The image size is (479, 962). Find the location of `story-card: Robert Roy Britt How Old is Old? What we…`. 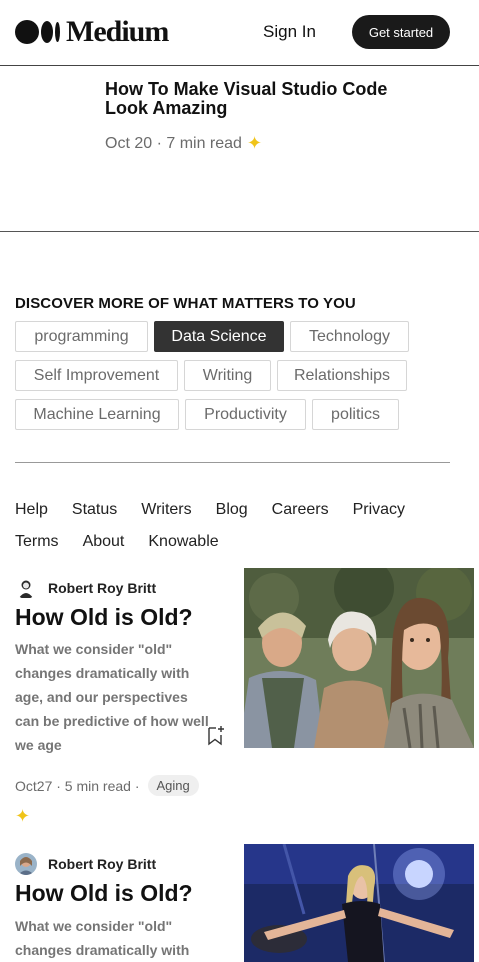

story-card: Robert Roy Britt How Old is Old? What we… is located at coordinates (239, 903).